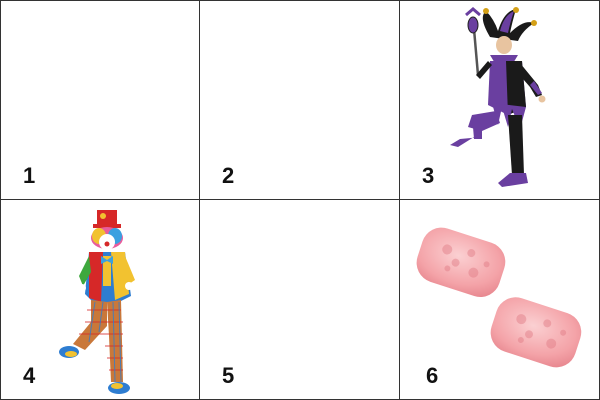 This screenshot has width=600, height=400. I want to click on cell-number-1: 1, so click(29, 175).